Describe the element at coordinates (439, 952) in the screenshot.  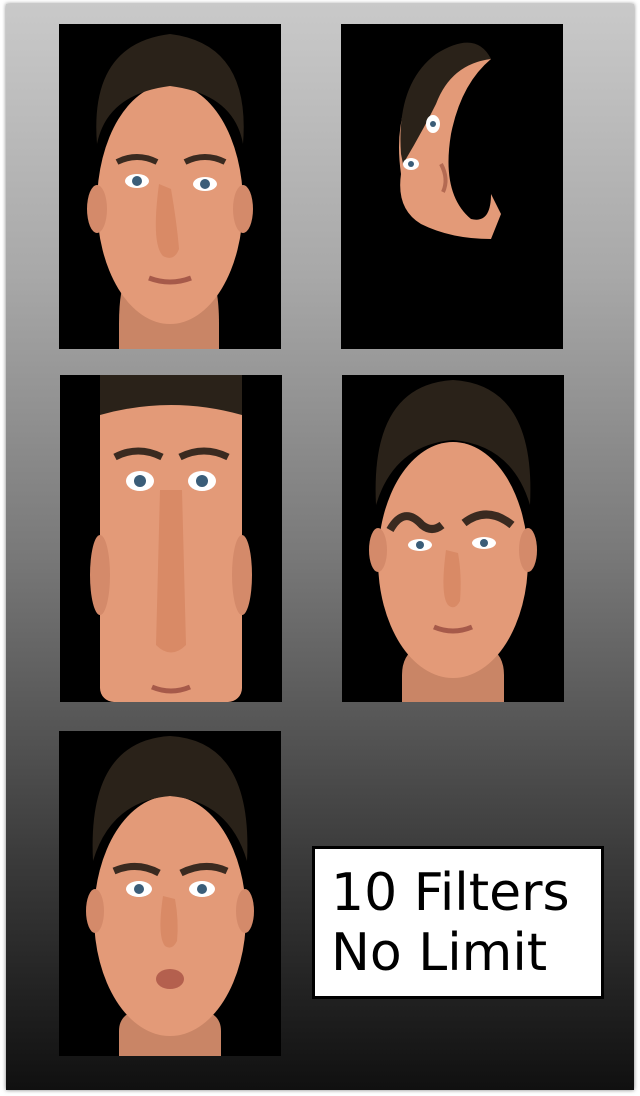
I see `promo-line-2: No Limit` at that location.